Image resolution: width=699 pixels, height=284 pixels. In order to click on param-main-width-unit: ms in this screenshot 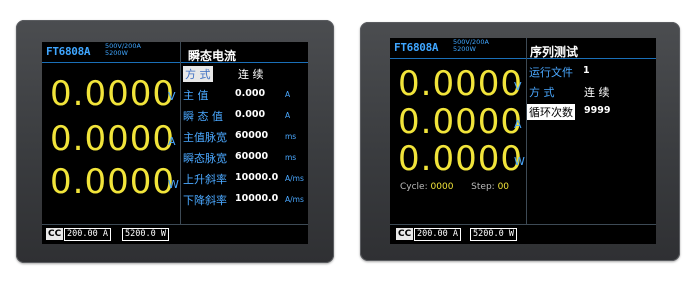, I will do `click(291, 136)`.